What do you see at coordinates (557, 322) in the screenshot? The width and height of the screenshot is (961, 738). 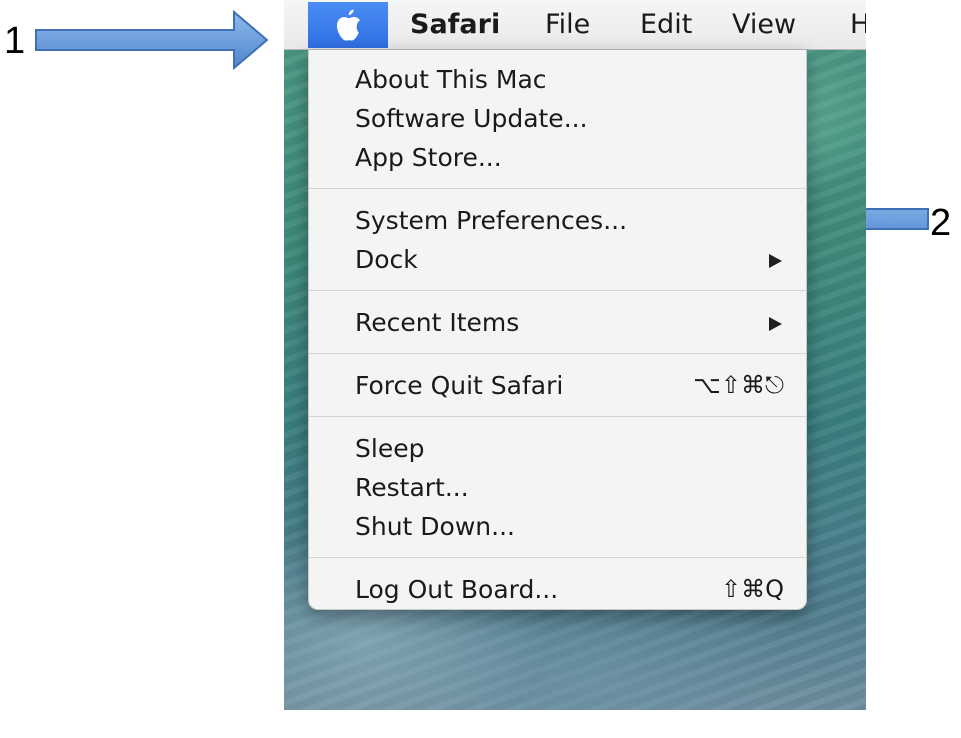 I see `menu-item-recent-items: Recent Items` at bounding box center [557, 322].